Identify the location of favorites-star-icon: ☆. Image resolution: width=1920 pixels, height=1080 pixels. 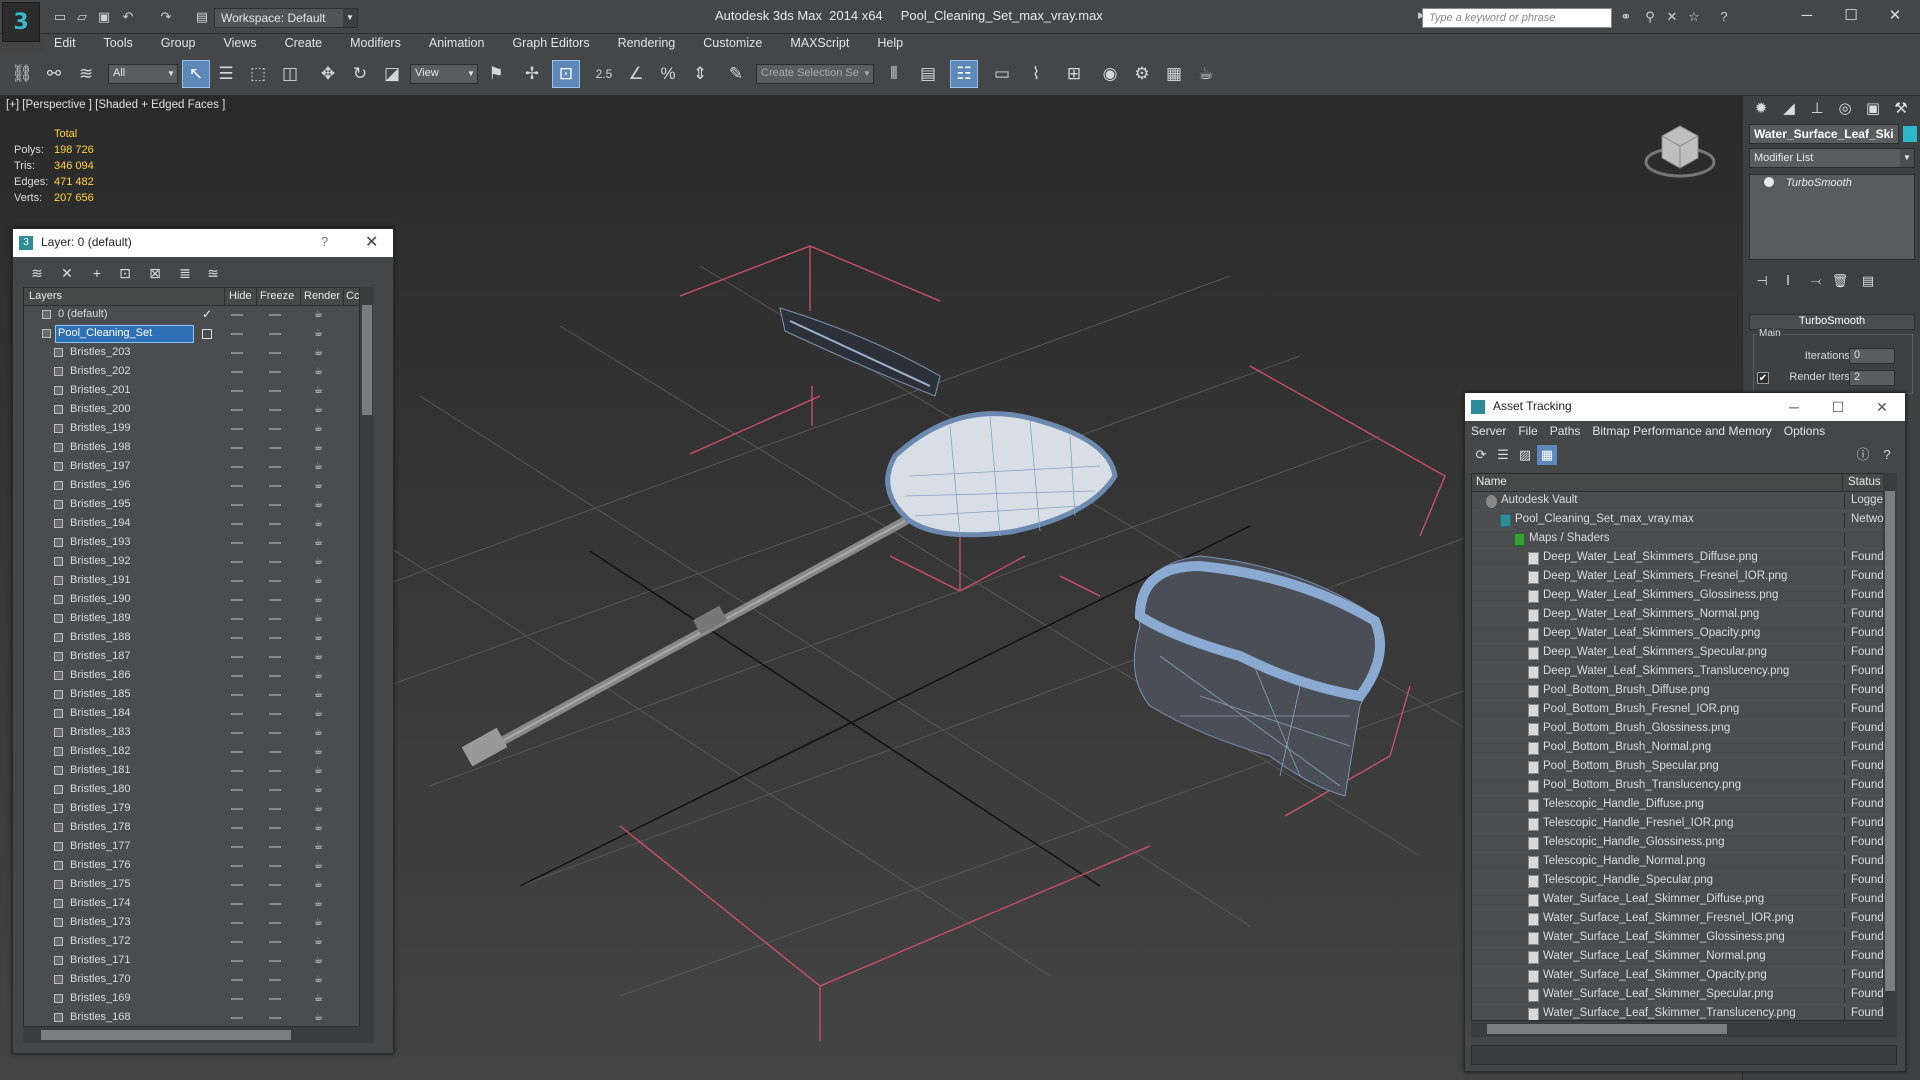
(1694, 17).